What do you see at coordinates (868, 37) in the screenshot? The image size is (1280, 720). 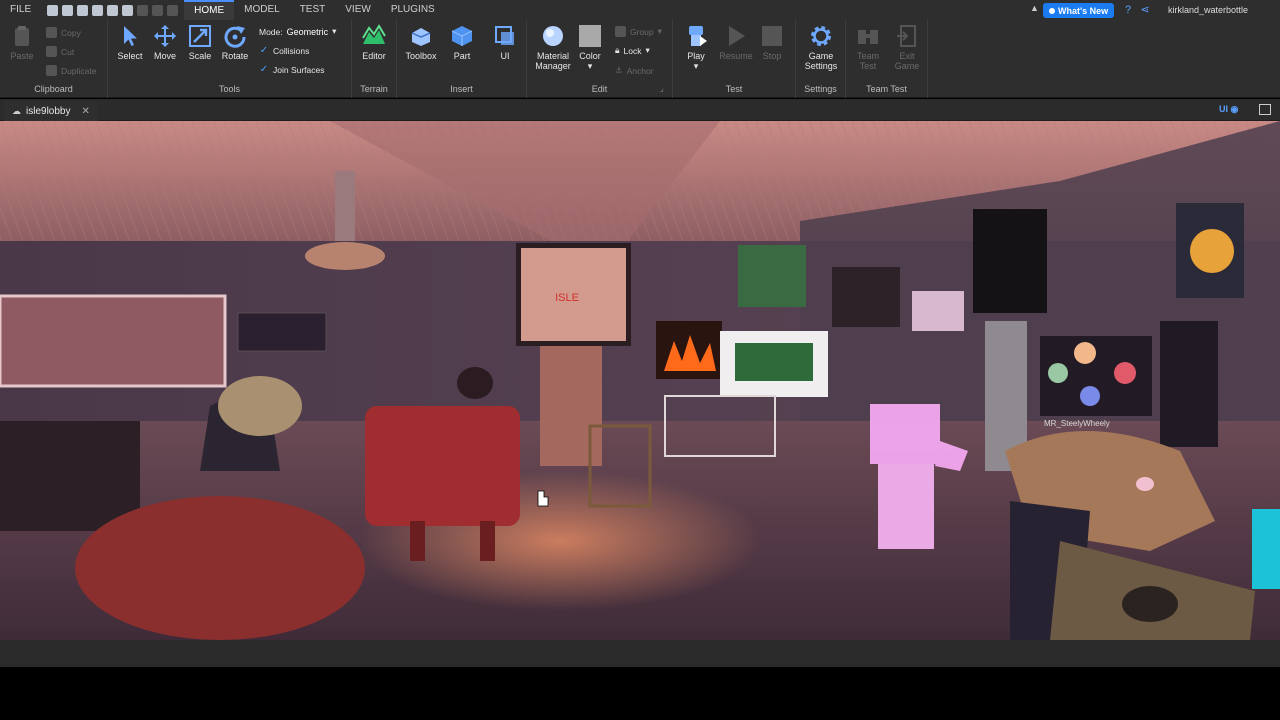 I see `team-icon` at bounding box center [868, 37].